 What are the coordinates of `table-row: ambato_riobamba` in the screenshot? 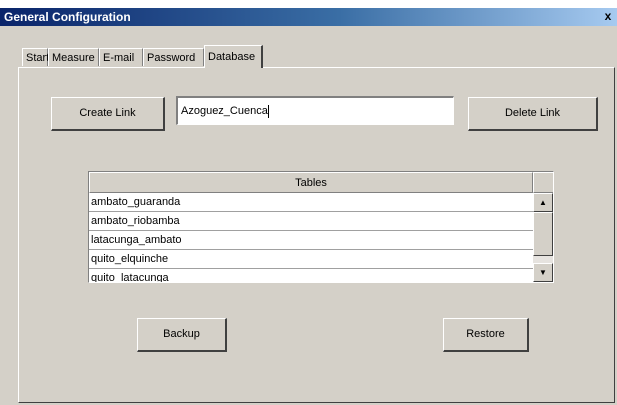 It's located at (311, 221).